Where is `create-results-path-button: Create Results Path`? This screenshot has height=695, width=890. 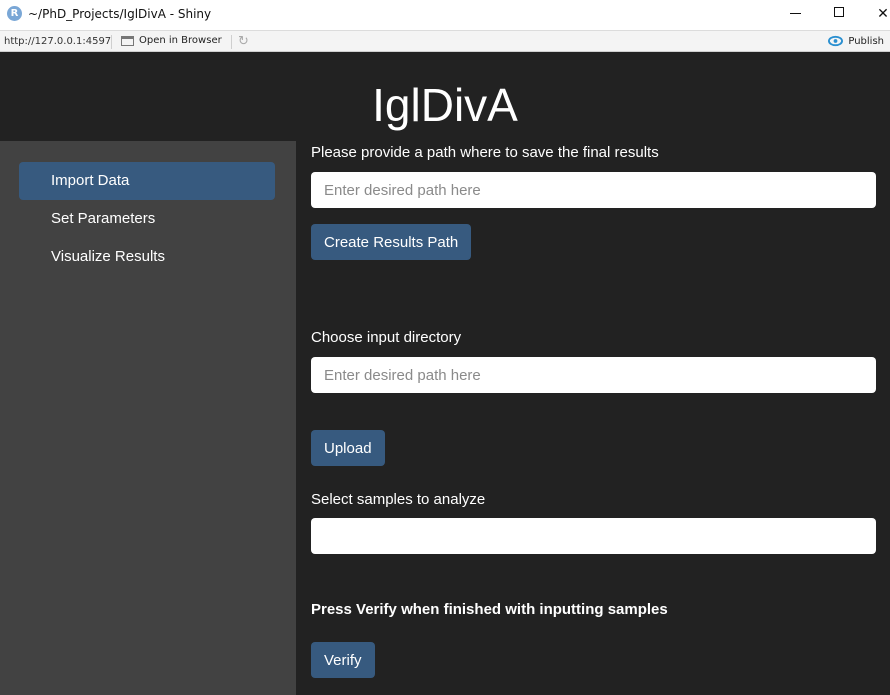 create-results-path-button: Create Results Path is located at coordinates (391, 242).